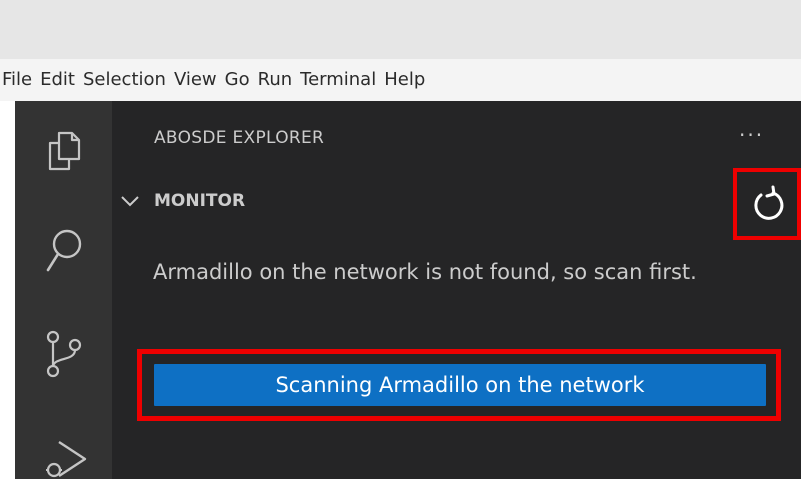  Describe the element at coordinates (124, 80) in the screenshot. I see `menu-selection: Selection` at that location.